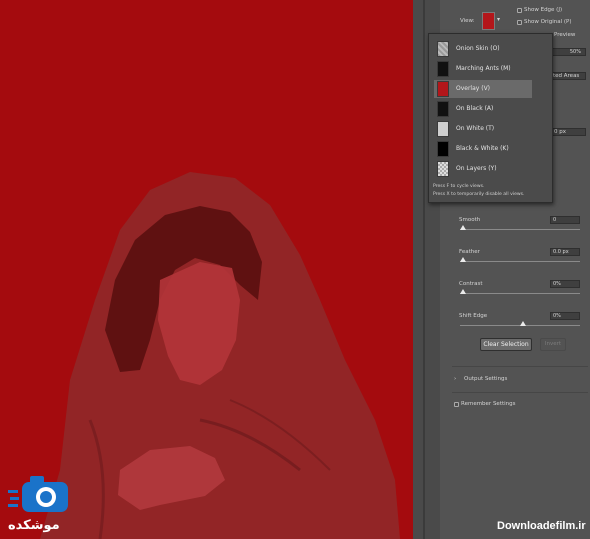 This screenshot has height=539, width=590. Describe the element at coordinates (443, 149) in the screenshot. I see `black-white-thumbnail` at that location.